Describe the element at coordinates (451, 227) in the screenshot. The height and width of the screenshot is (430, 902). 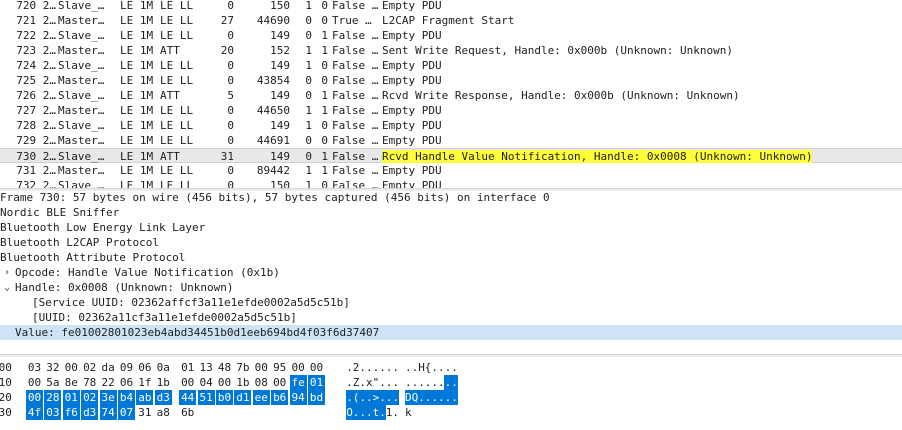
I see `detail-tree-item: Bluetooth Low Energy Link Layer` at that location.